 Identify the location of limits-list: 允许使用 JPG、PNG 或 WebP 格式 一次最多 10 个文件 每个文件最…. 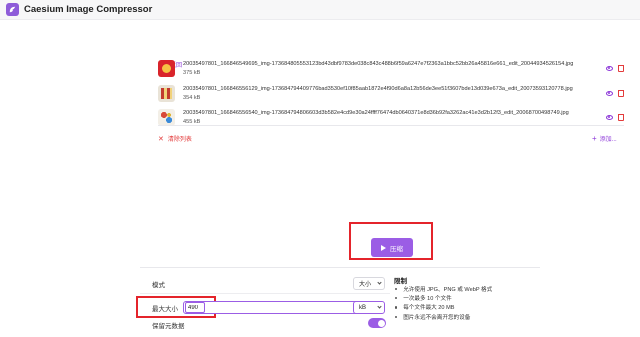
(443, 303).